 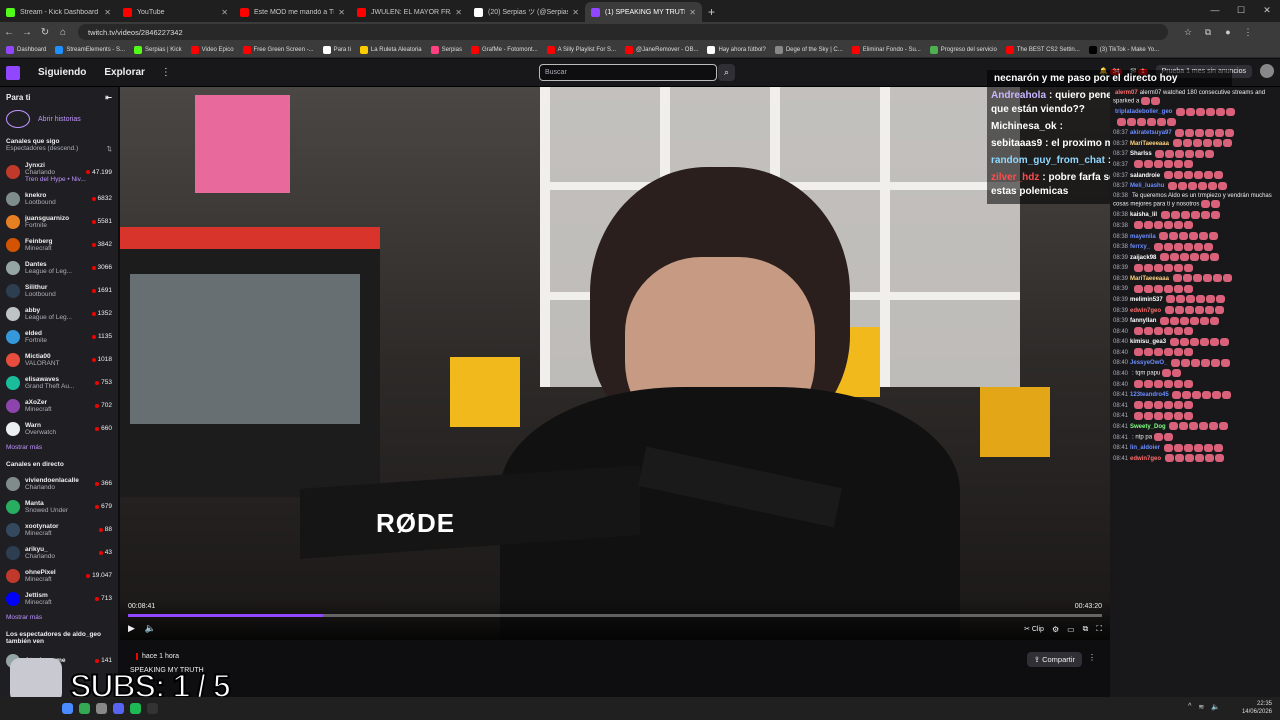 What do you see at coordinates (1141, 154) in the screenshot?
I see `chat-username: Sharlss` at bounding box center [1141, 154].